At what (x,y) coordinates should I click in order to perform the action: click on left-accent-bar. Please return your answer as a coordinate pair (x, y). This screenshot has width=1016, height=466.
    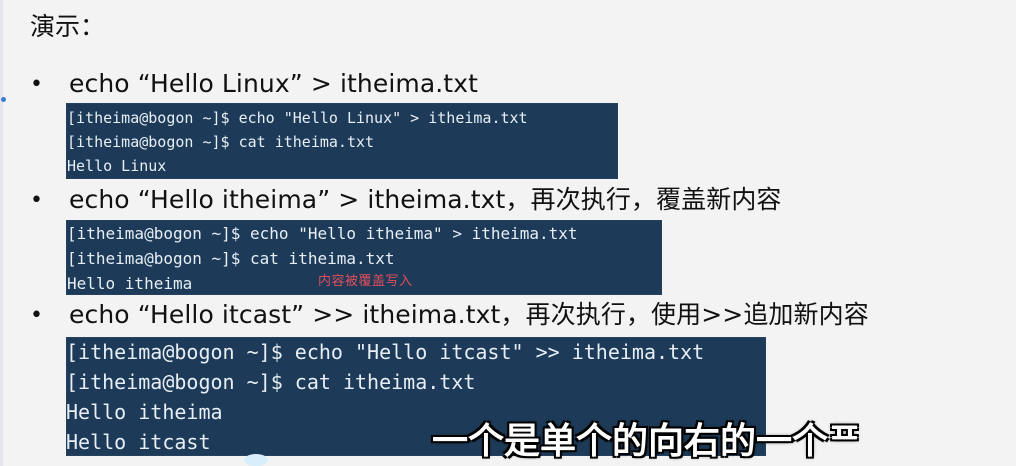
    Looking at the image, I should click on (1, 233).